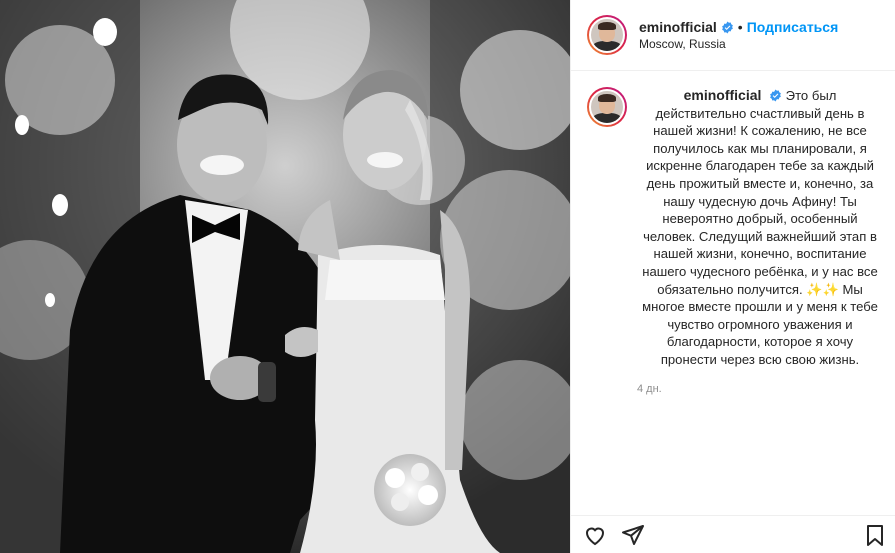  What do you see at coordinates (678, 27) in the screenshot?
I see `author-username: eminofficial` at bounding box center [678, 27].